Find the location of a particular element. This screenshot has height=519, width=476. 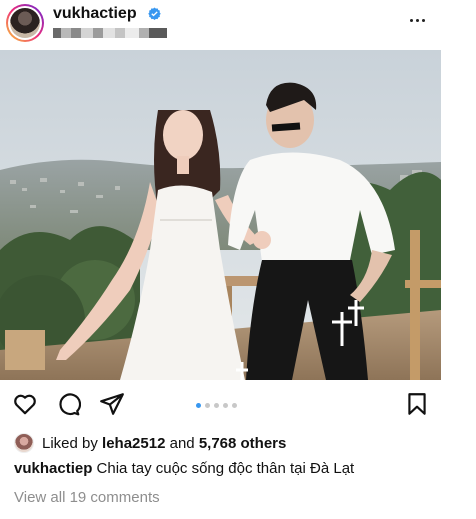

caption-username: vukhactiep is located at coordinates (53, 468).